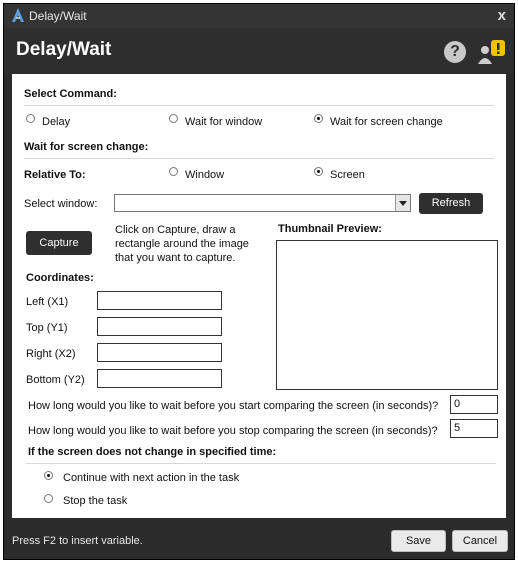  What do you see at coordinates (491, 52) in the screenshot?
I see `user-warning-icon` at bounding box center [491, 52].